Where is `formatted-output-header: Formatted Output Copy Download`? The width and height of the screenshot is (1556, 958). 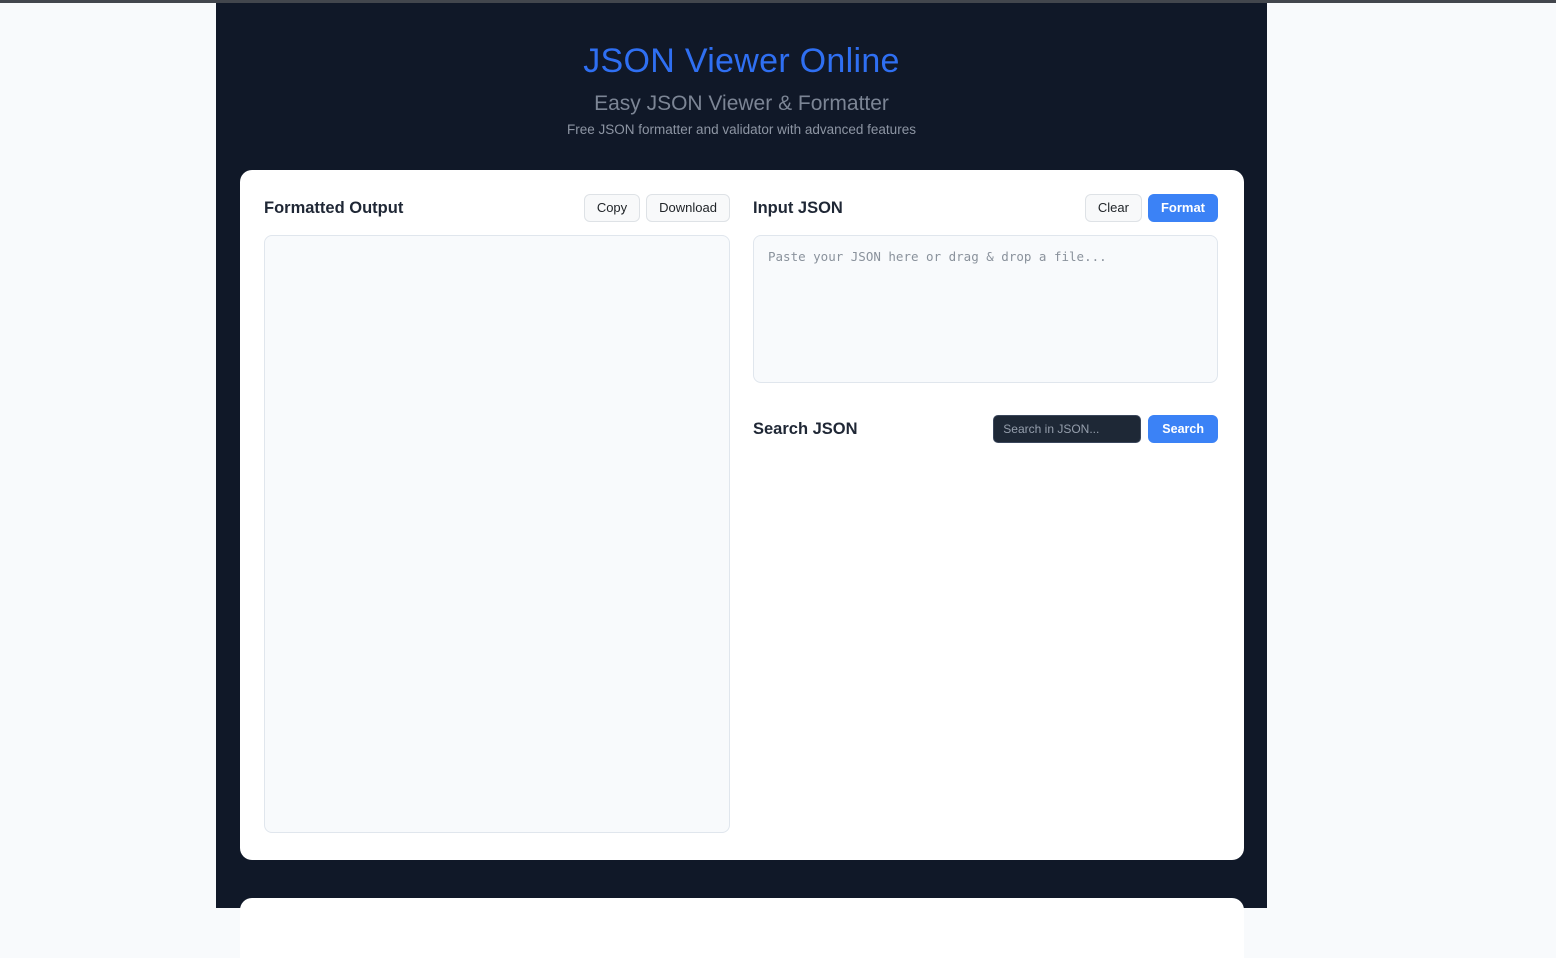
formatted-output-header: Formatted Output Copy Download is located at coordinates (497, 208).